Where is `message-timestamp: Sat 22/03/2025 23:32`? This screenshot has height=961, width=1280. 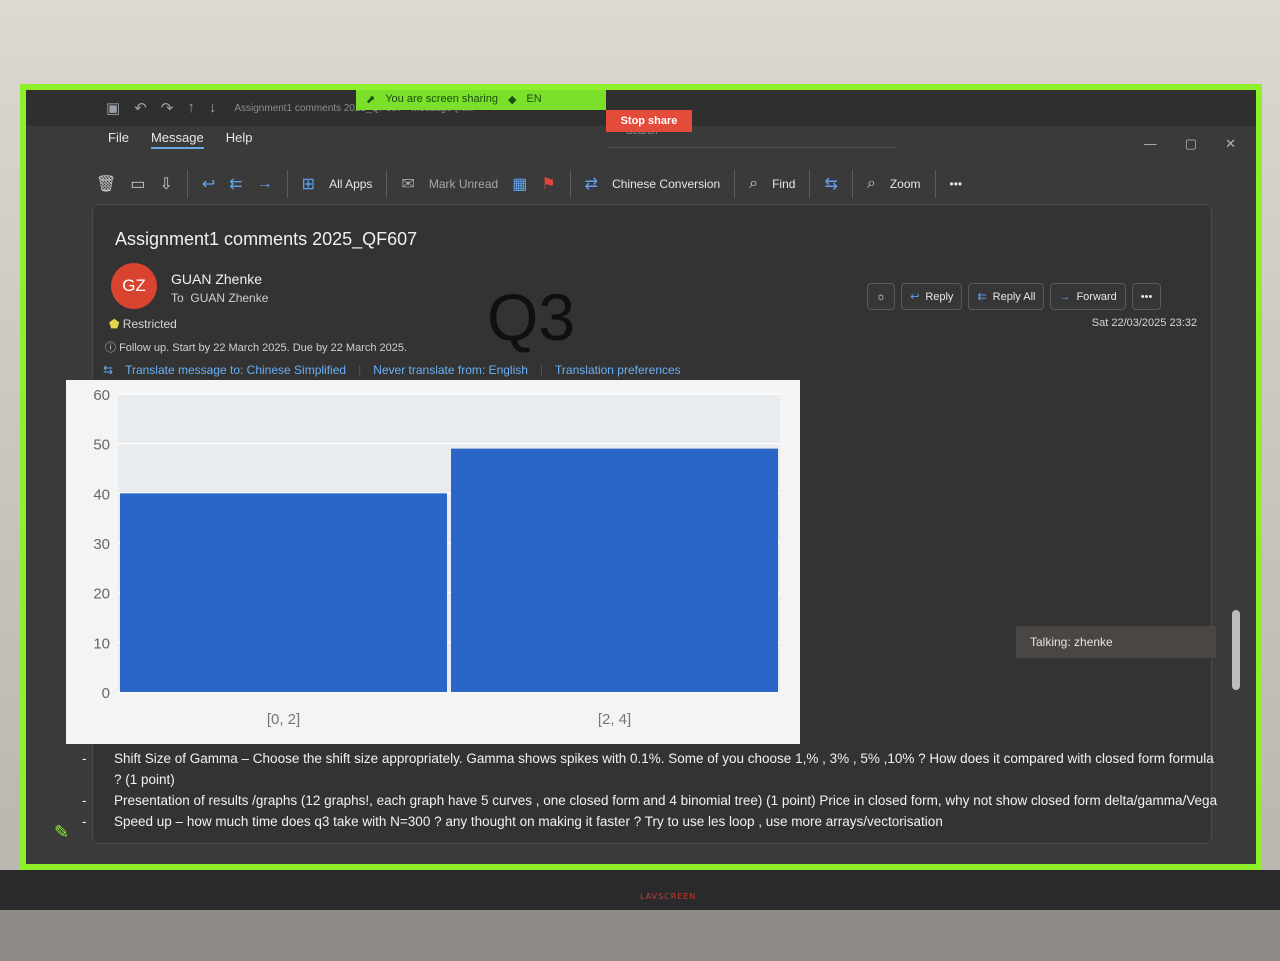 message-timestamp: Sat 22/03/2025 23:32 is located at coordinates (1144, 323).